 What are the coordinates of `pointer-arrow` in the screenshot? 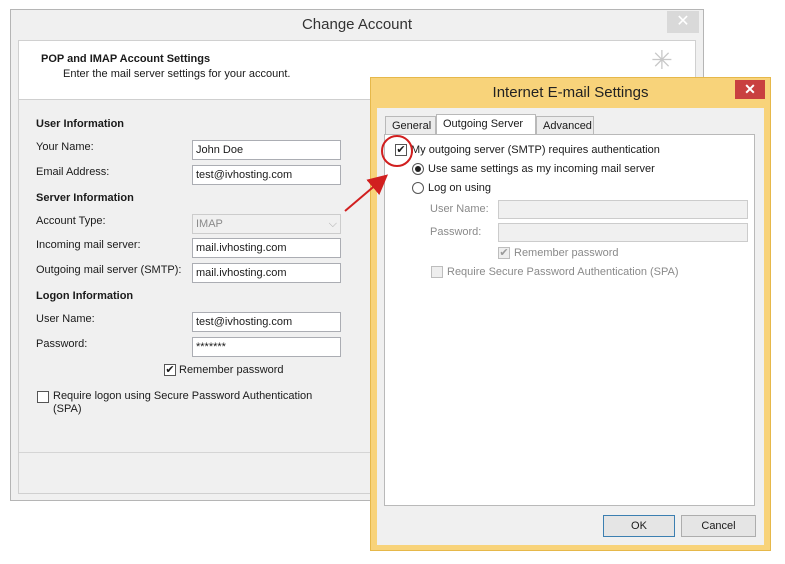 It's located at (366, 193).